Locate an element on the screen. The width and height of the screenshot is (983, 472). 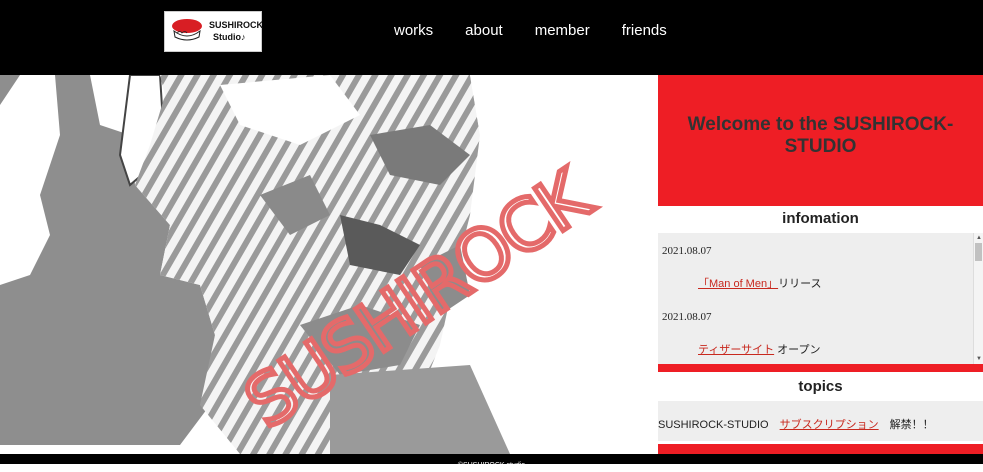
nav-about: about is located at coordinates (484, 30).